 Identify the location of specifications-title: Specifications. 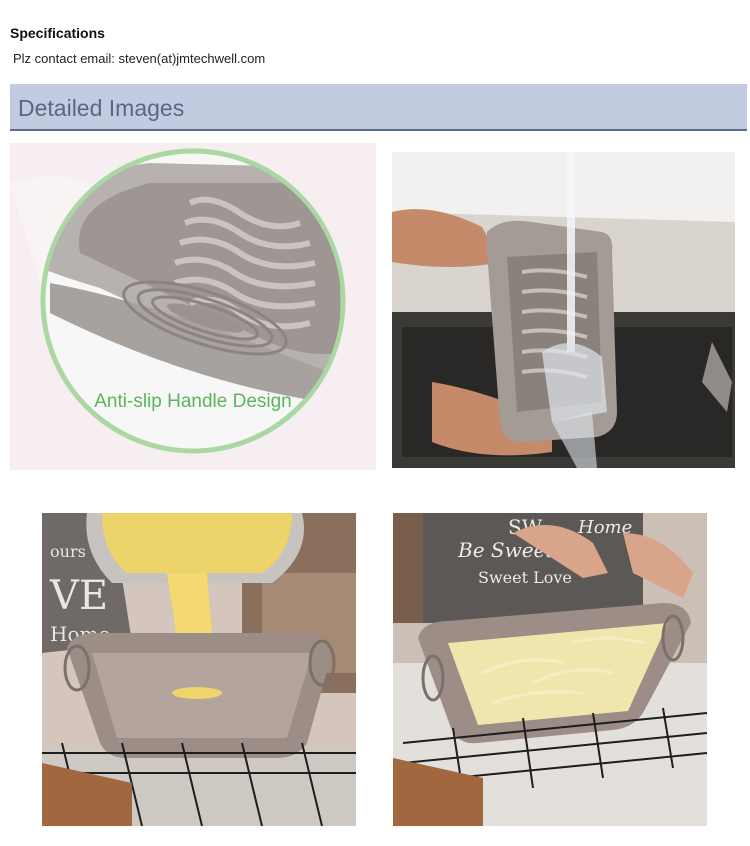
(57, 33).